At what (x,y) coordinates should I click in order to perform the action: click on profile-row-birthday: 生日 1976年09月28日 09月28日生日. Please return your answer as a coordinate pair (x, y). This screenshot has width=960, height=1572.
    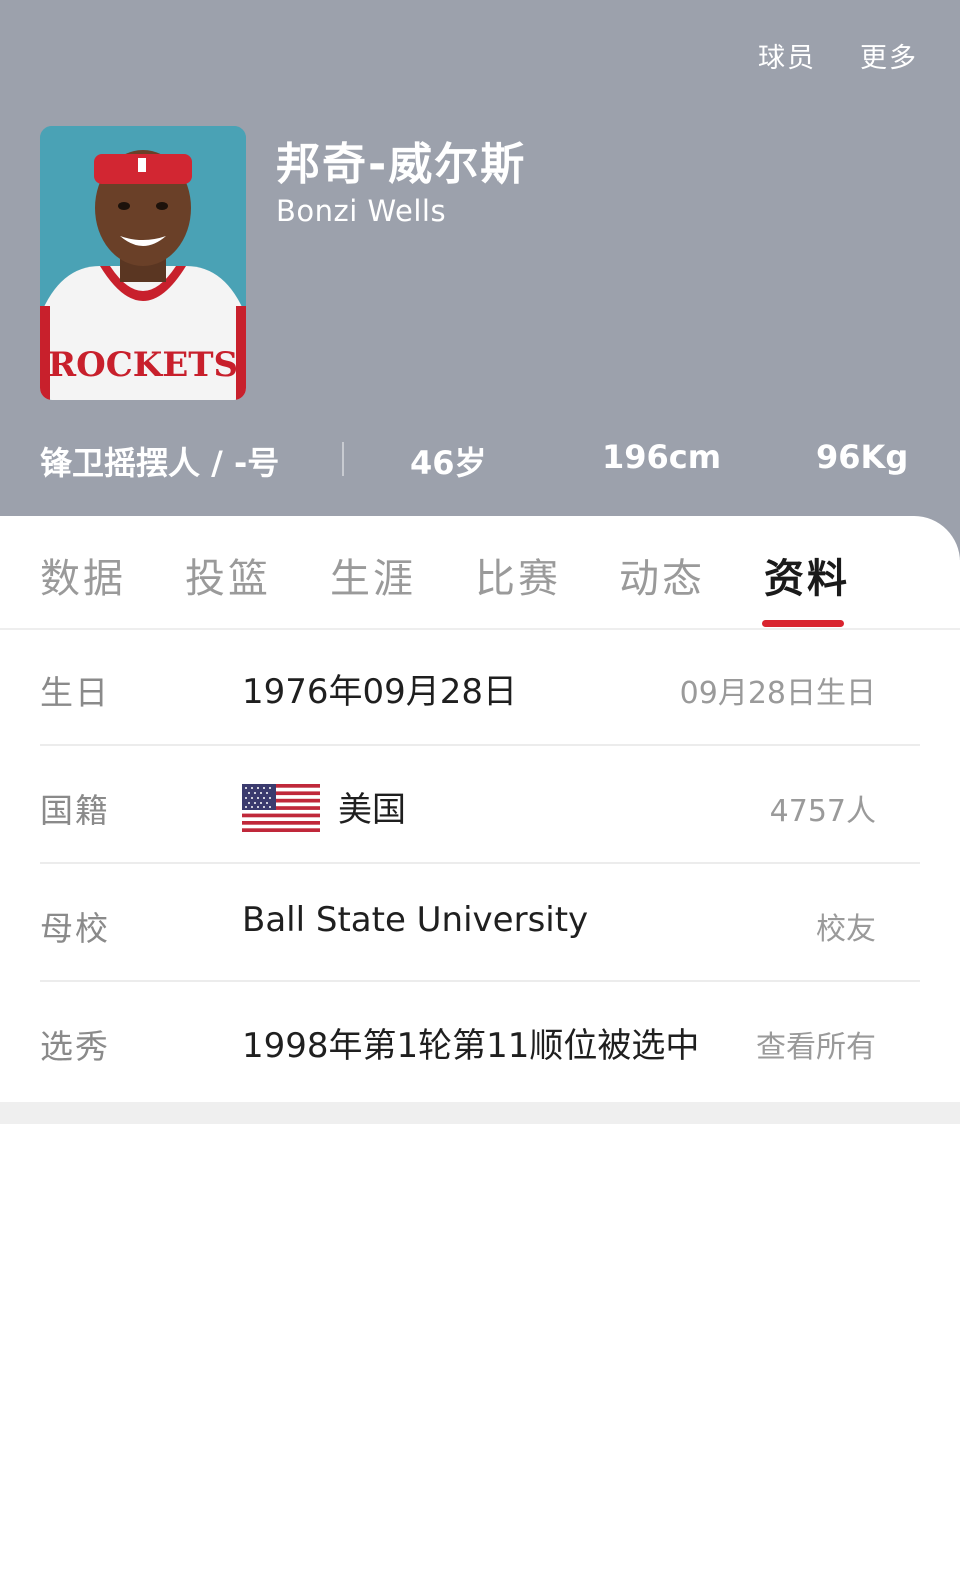
    Looking at the image, I should click on (480, 687).